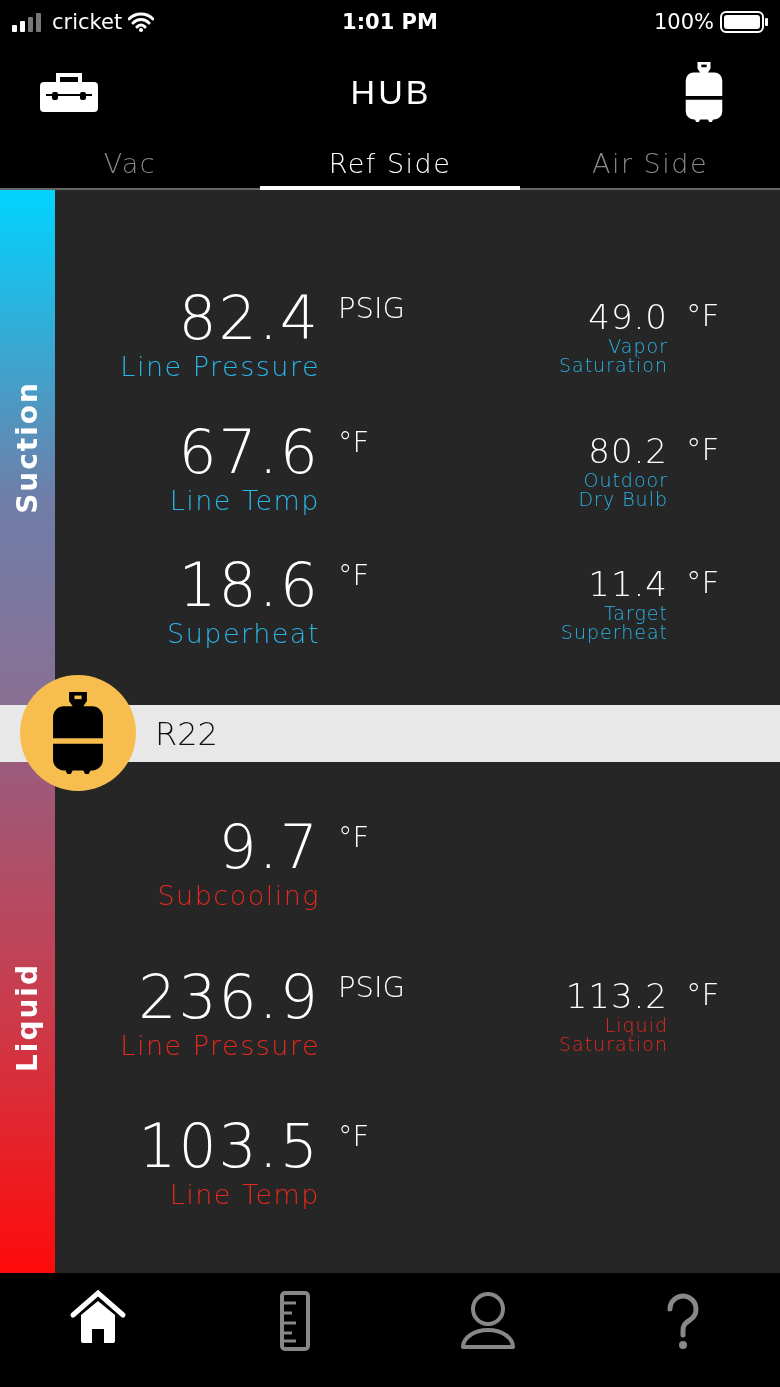  What do you see at coordinates (249, 584) in the screenshot?
I see `reading-value: 18.6` at bounding box center [249, 584].